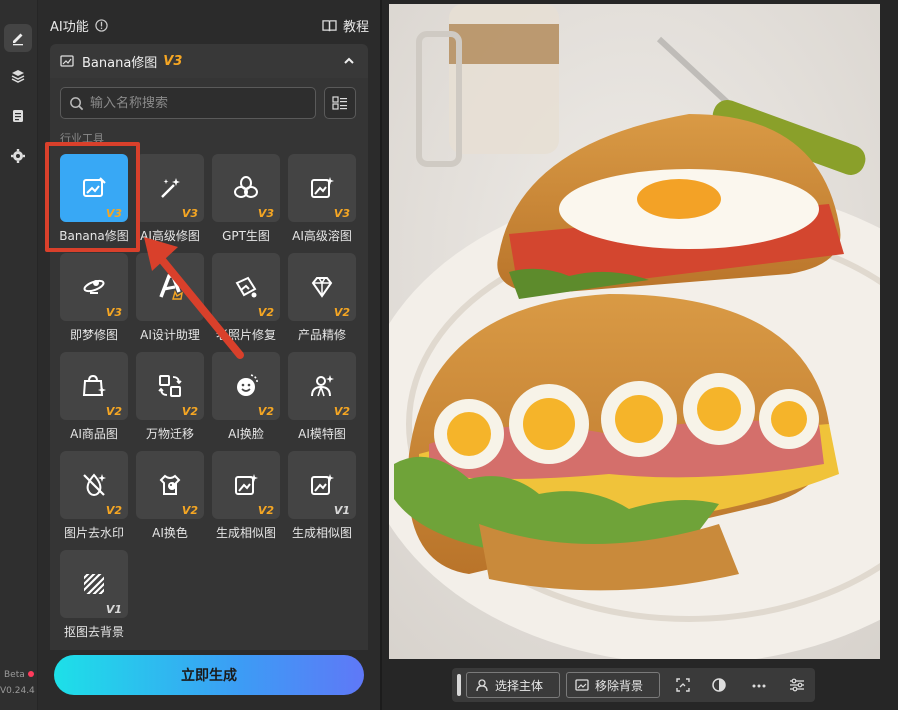  I want to click on search-icon, so click(77, 103).